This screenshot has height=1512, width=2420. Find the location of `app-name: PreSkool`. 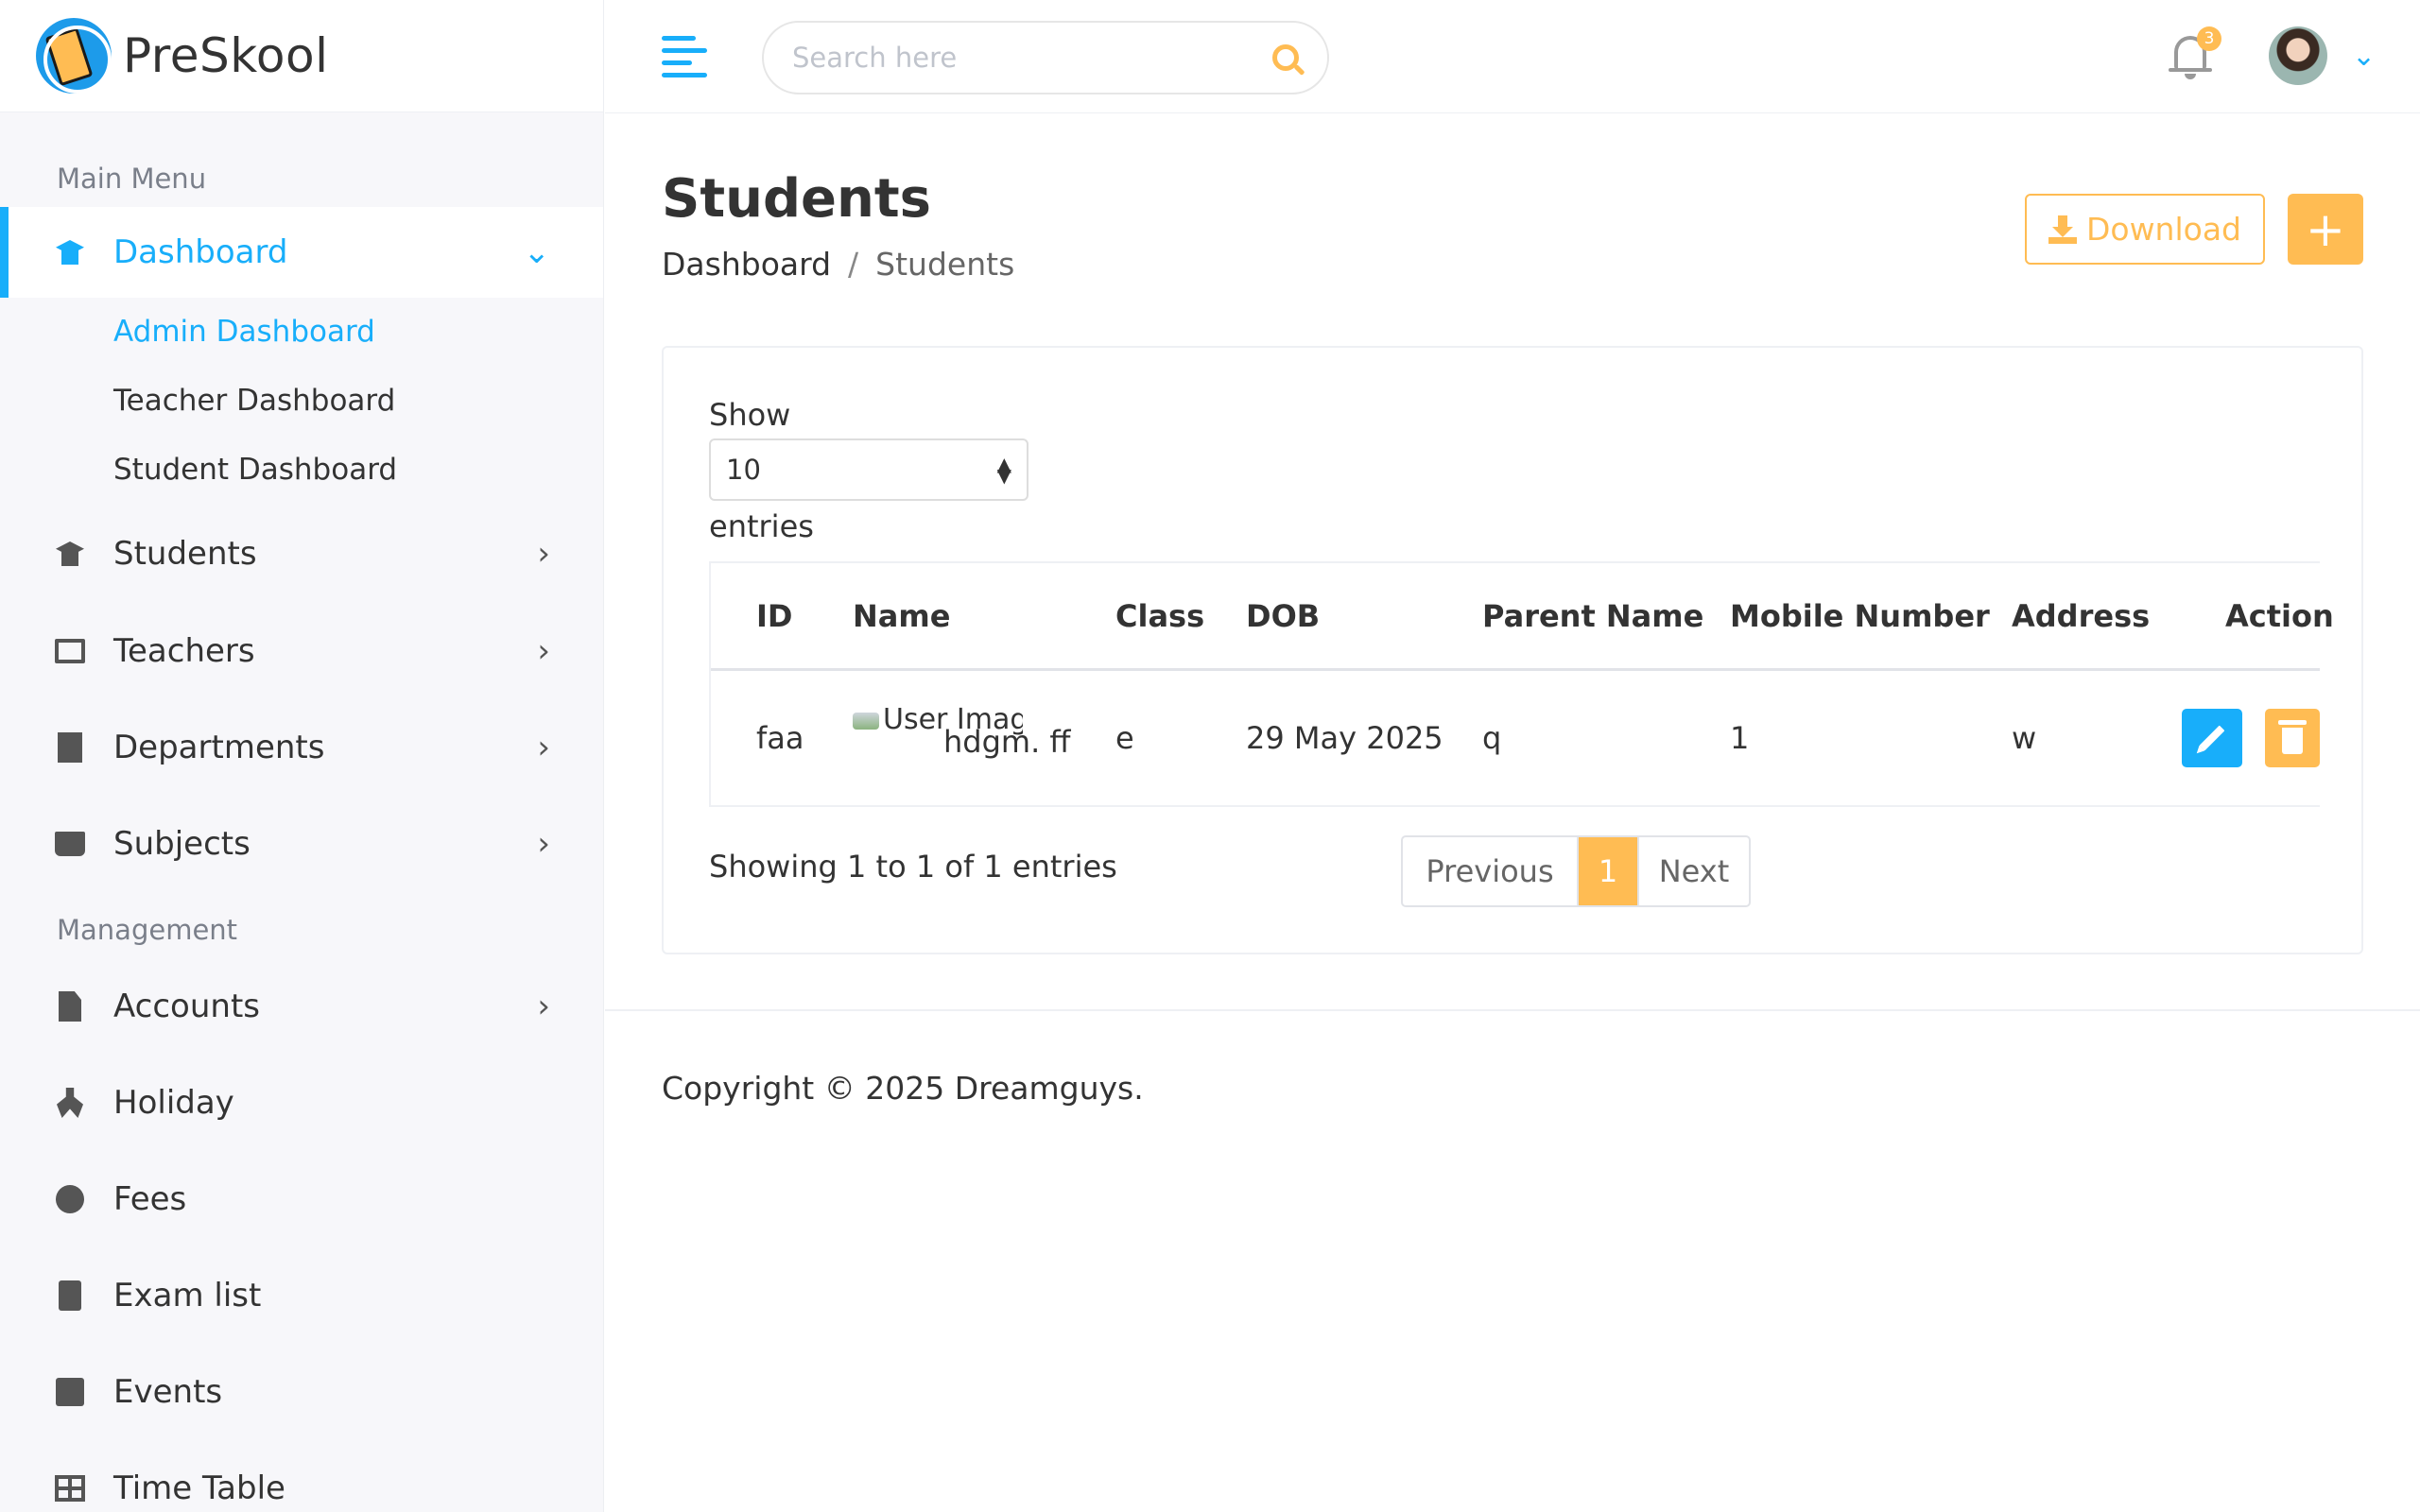

app-name: PreSkool is located at coordinates (226, 55).